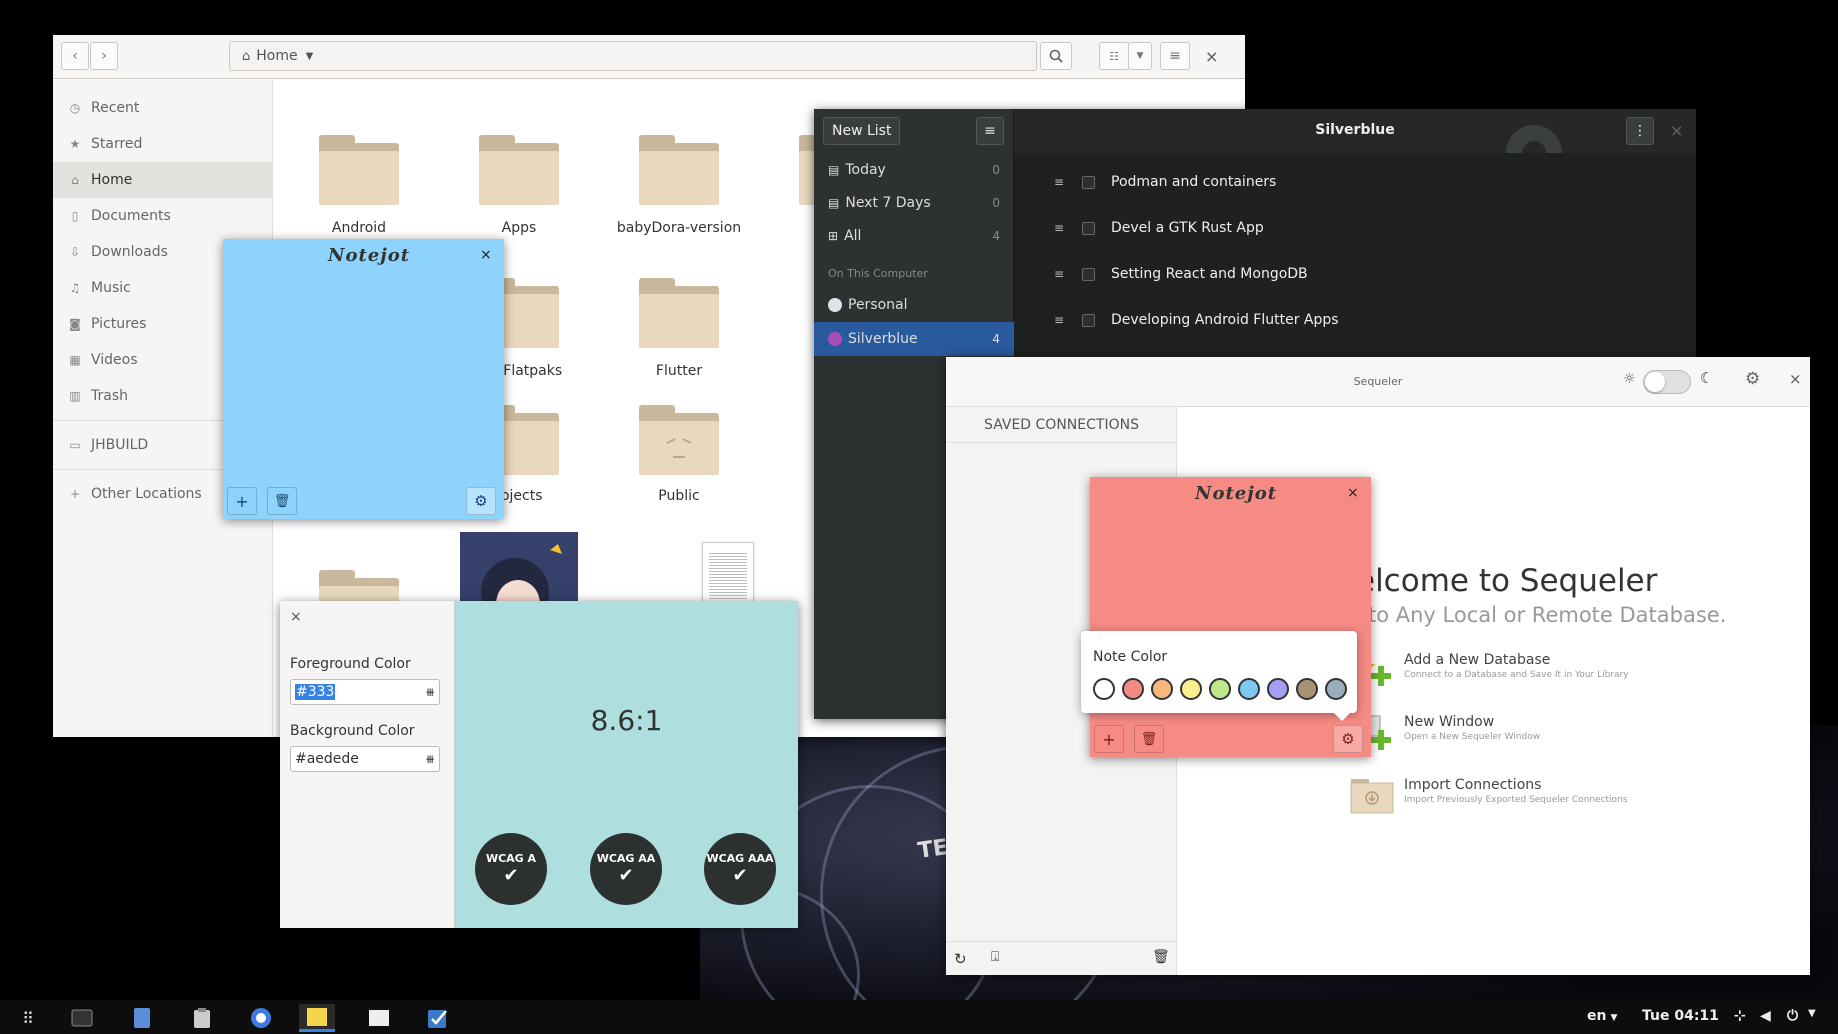 This screenshot has height=1034, width=1838. What do you see at coordinates (1602, 1016) in the screenshot?
I see `language-indicator: en ▼` at bounding box center [1602, 1016].